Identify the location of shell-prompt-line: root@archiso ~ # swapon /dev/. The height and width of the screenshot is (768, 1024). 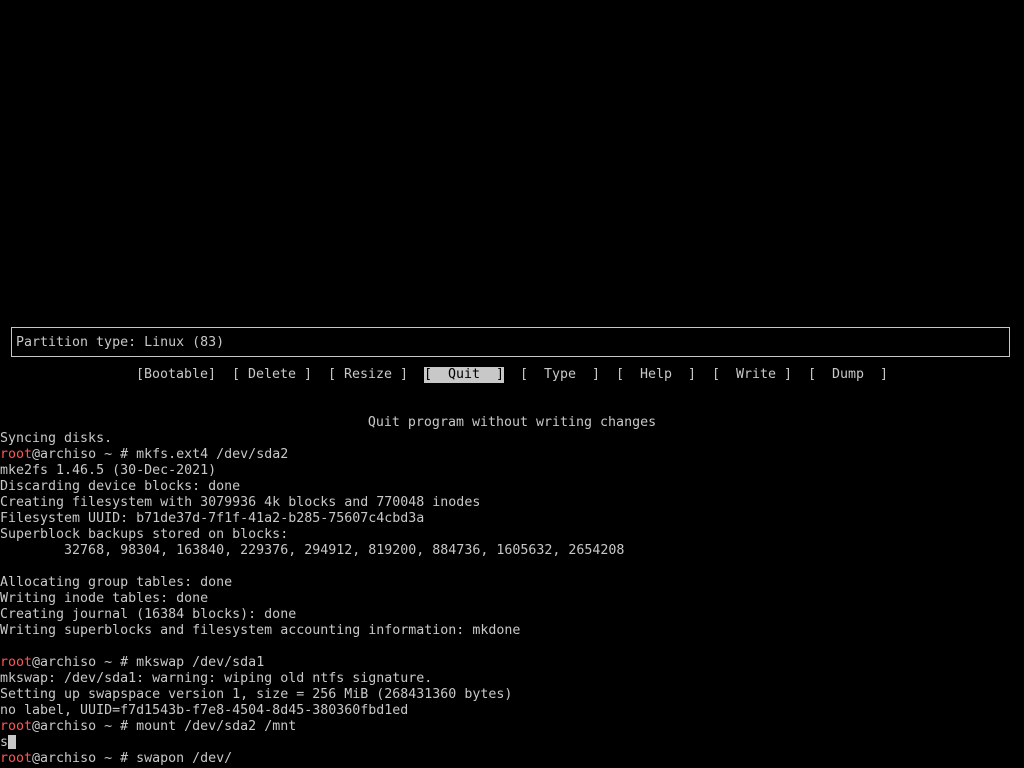
(116, 759).